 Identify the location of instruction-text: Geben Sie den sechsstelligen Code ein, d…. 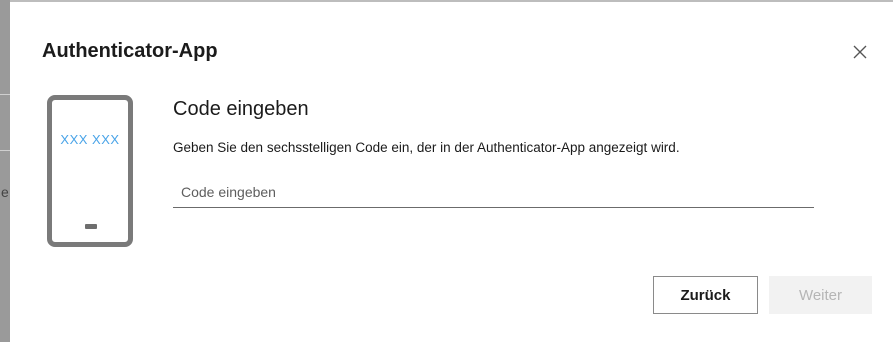
(426, 147).